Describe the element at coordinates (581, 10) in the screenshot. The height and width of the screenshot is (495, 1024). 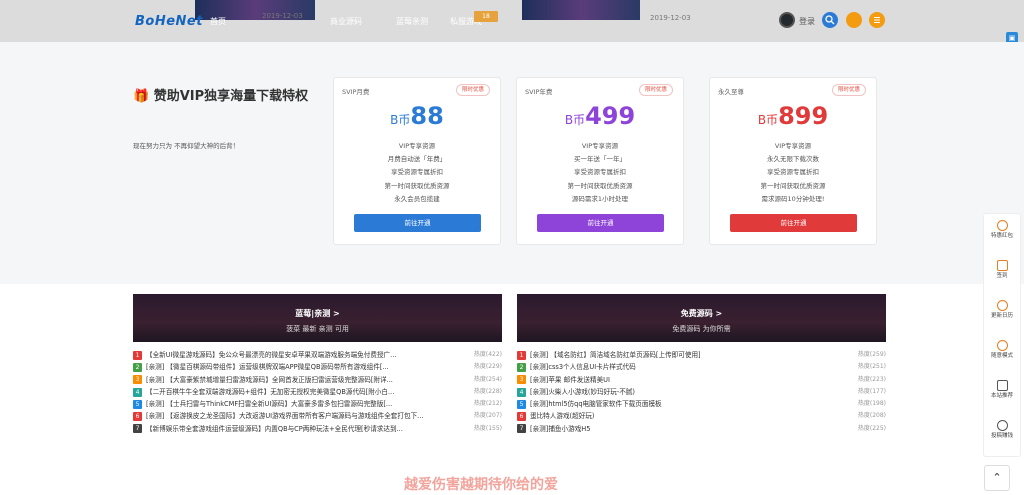
I see `post-thumbnail` at that location.